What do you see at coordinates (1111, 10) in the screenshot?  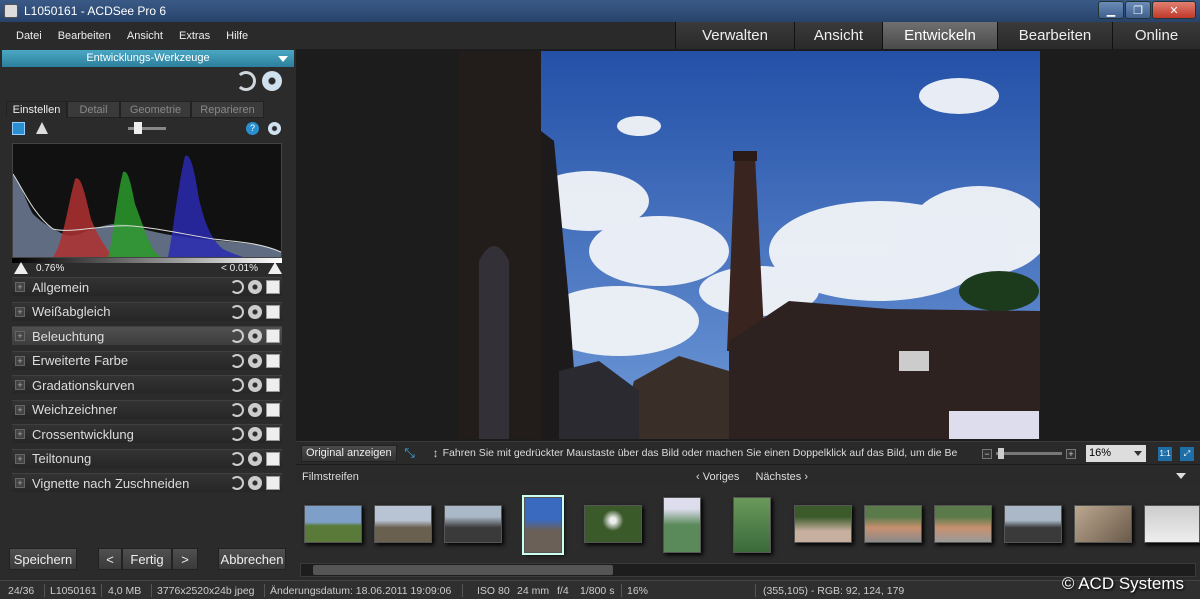 I see `minimize-button: ▁` at bounding box center [1111, 10].